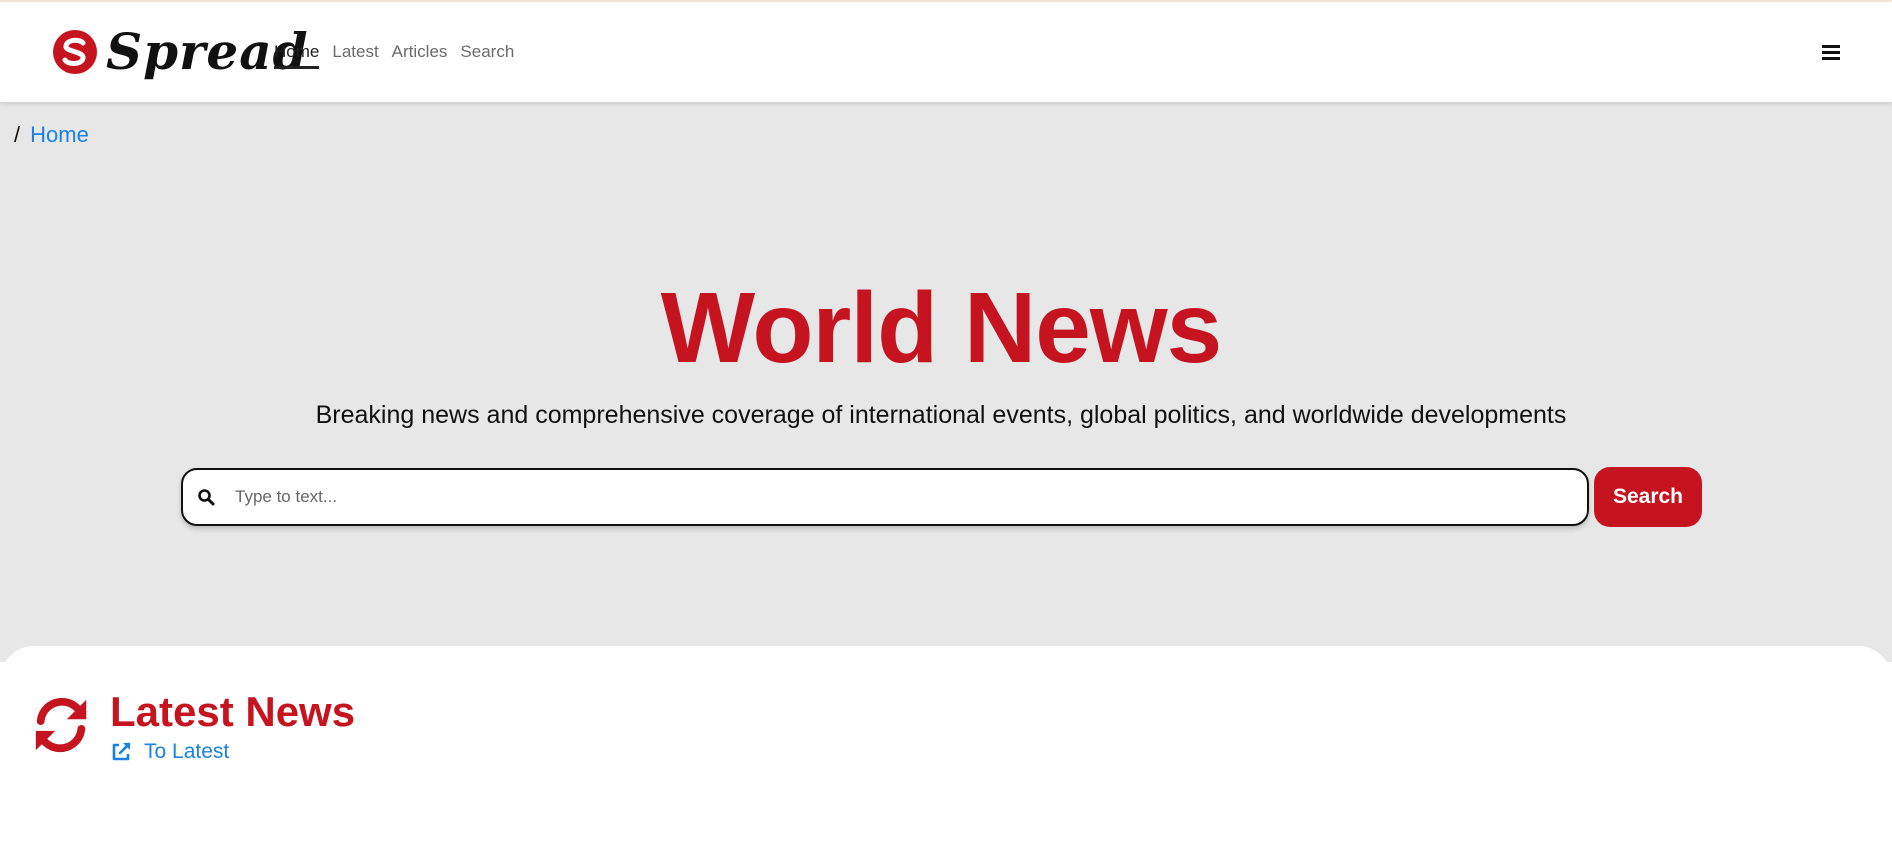  What do you see at coordinates (75, 52) in the screenshot?
I see `spread-logo-icon` at bounding box center [75, 52].